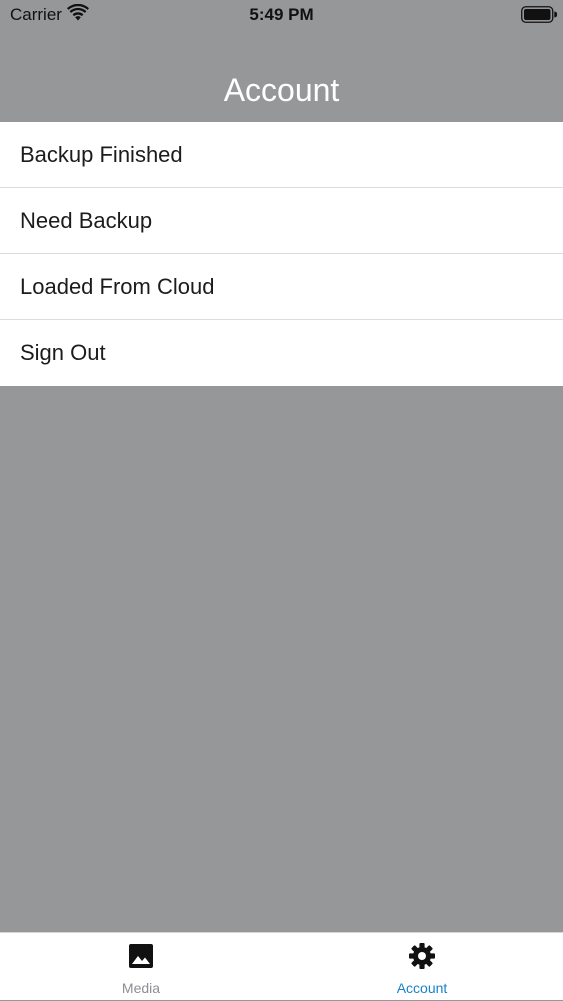 This screenshot has height=1001, width=563. Describe the element at coordinates (101, 154) in the screenshot. I see `menu-item-label: Backup Finished` at that location.